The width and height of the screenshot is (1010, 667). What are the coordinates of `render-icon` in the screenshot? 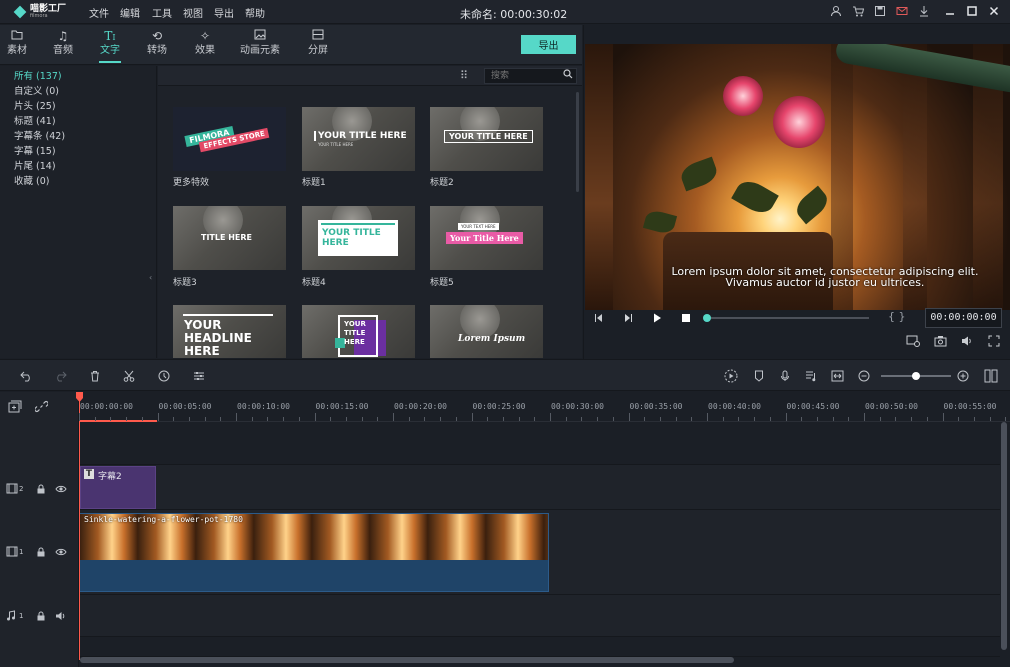 It's located at (731, 377).